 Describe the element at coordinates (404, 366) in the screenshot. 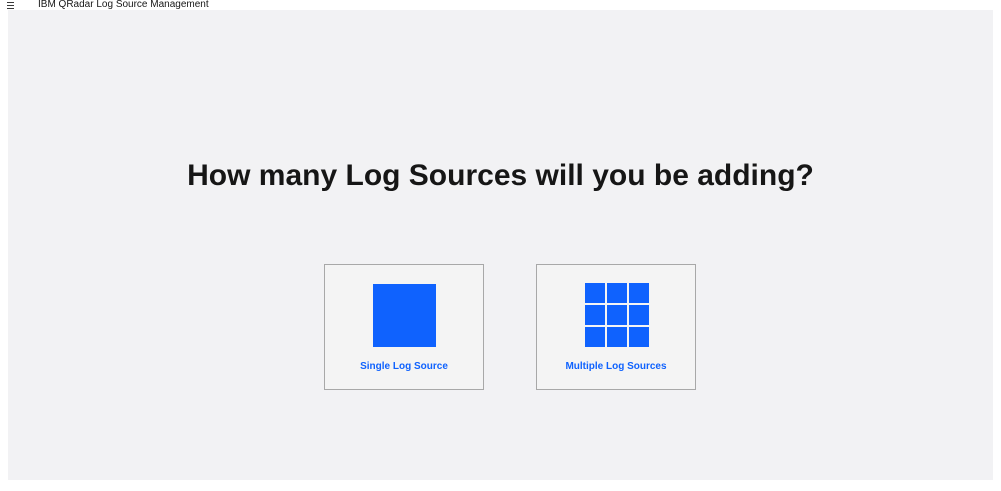

I see `single-log-source-label: Single Log Source` at that location.